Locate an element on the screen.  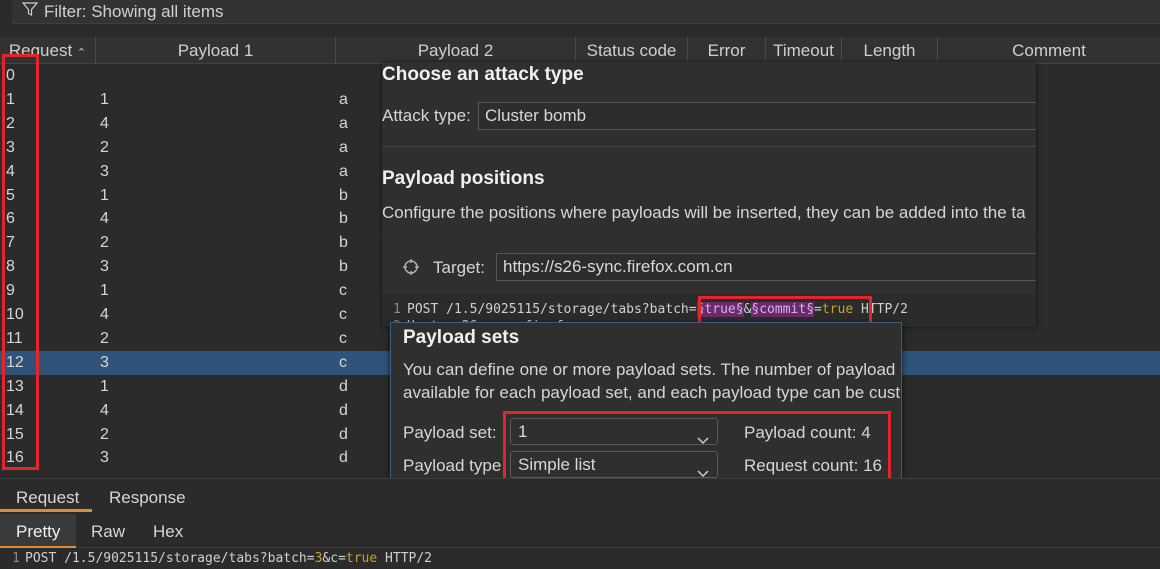
col-header-error-label: Error is located at coordinates (726, 50).